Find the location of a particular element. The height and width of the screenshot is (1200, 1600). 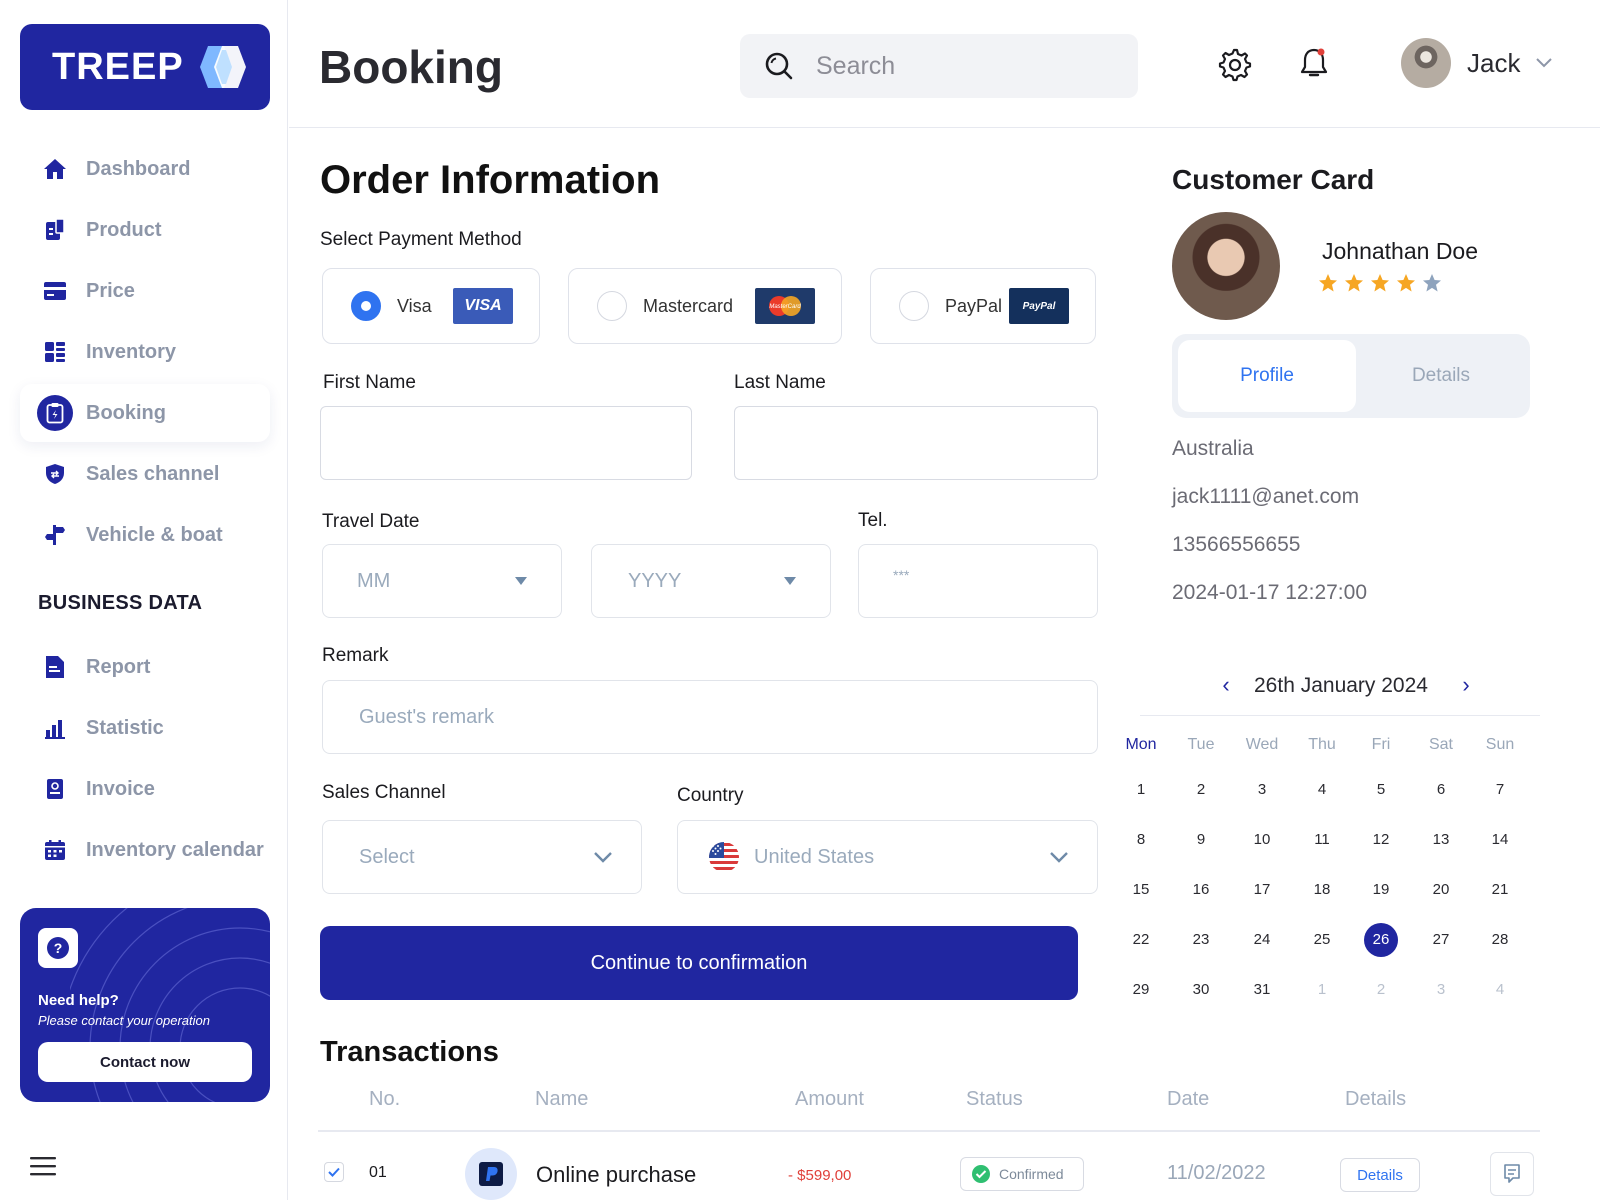

calendar-day: 19 is located at coordinates (1381, 890).